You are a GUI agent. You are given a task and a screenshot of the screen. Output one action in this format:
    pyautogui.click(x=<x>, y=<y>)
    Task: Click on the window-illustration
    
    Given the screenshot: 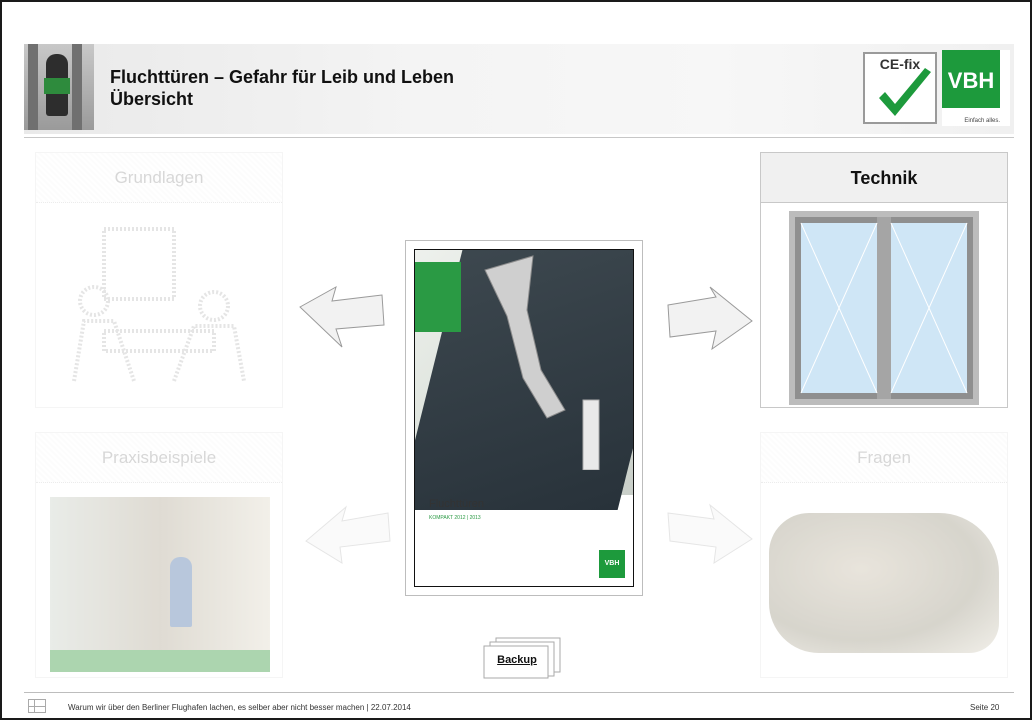 What is the action you would take?
    pyautogui.click(x=884, y=308)
    